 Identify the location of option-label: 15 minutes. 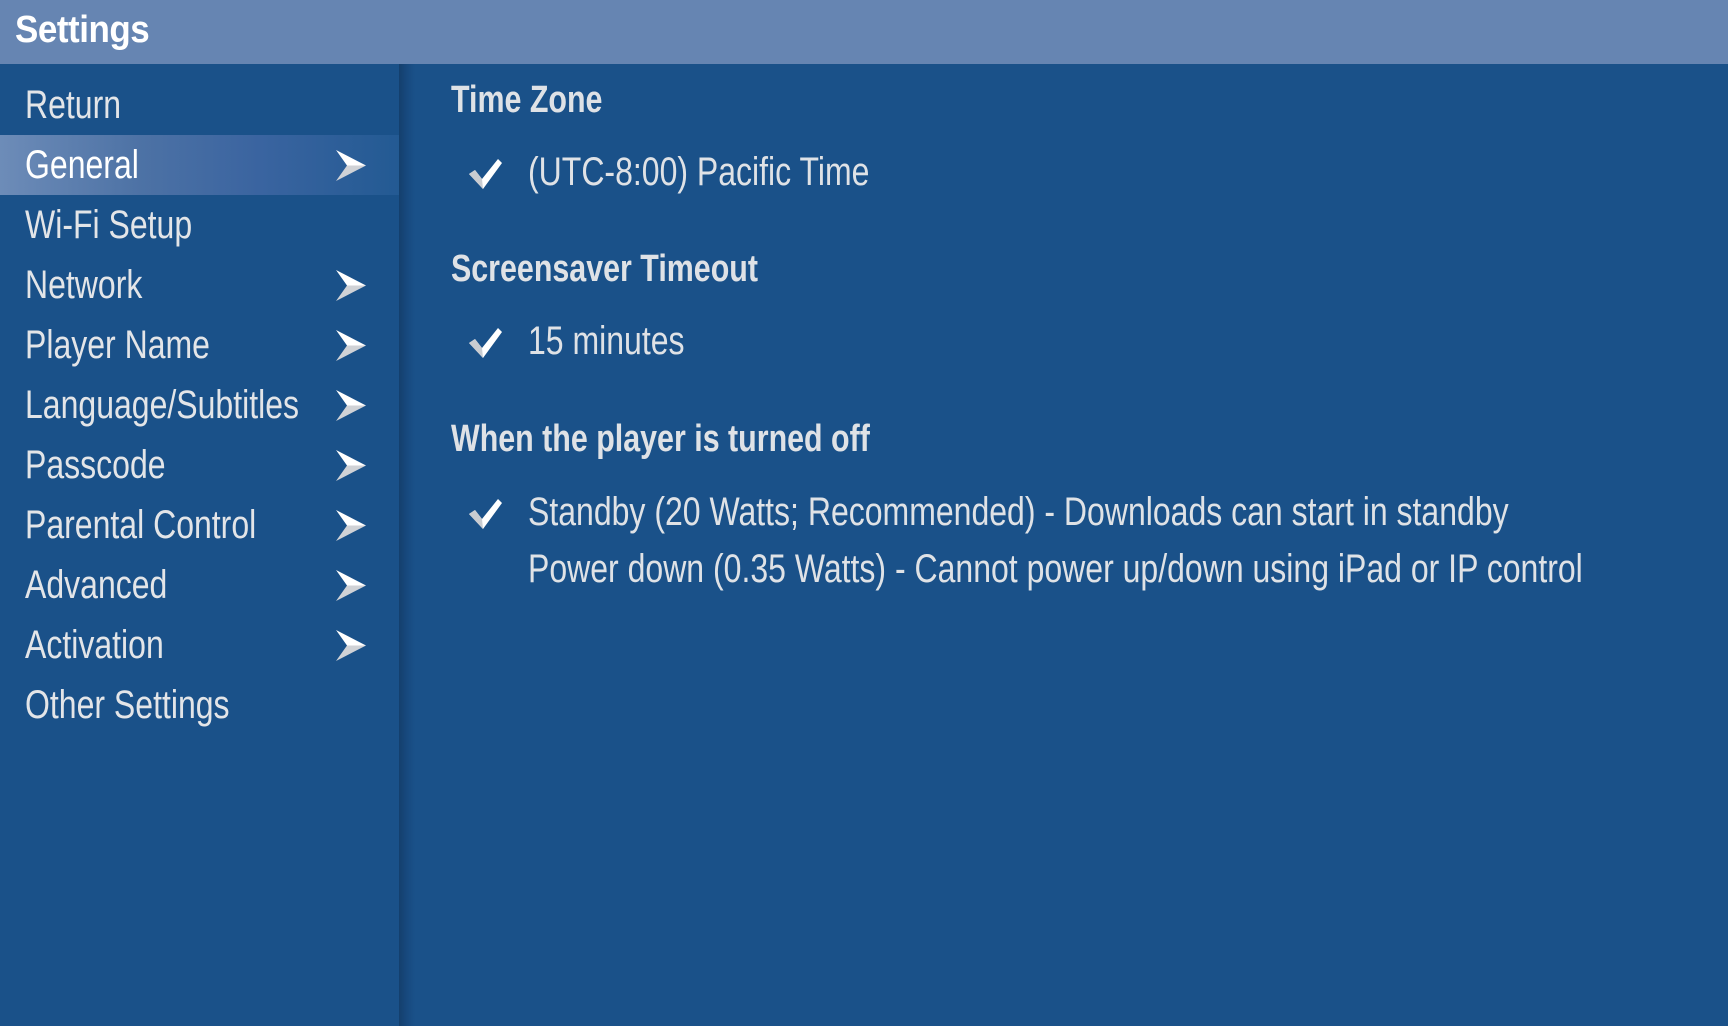
(606, 341).